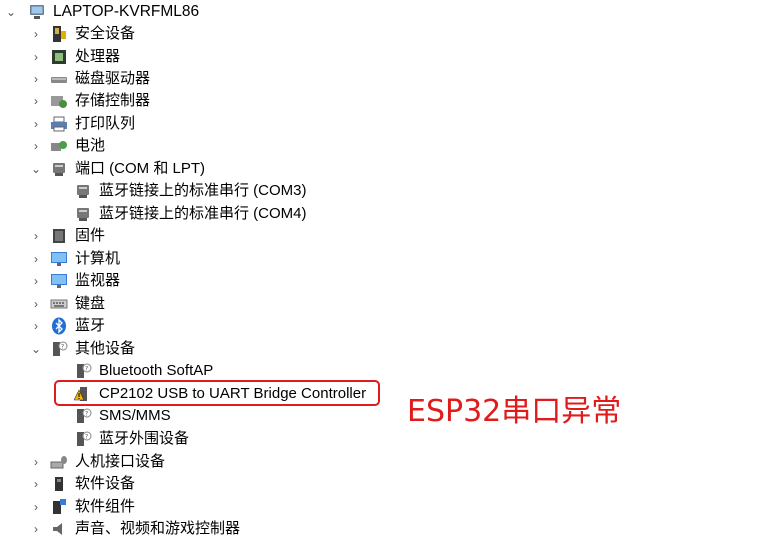  I want to click on computer-icon, so click(37, 12).